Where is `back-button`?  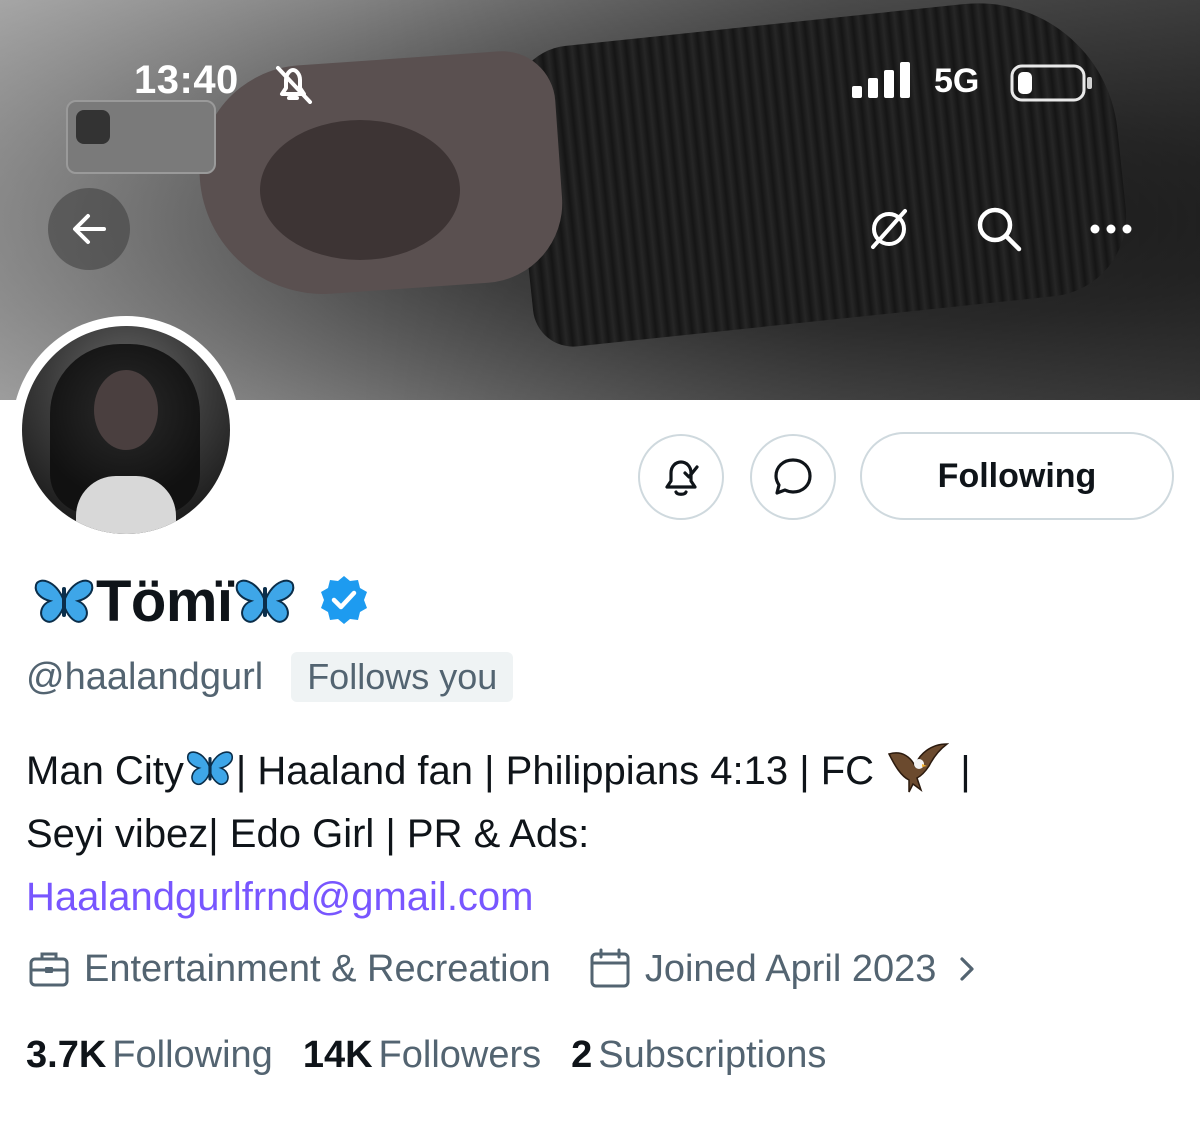
back-button is located at coordinates (89, 229).